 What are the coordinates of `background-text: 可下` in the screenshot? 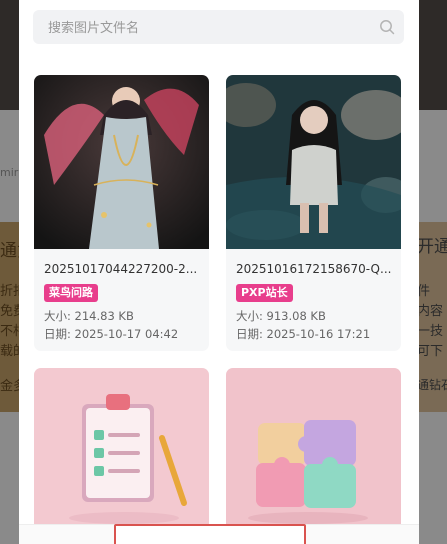 It's located at (430, 351).